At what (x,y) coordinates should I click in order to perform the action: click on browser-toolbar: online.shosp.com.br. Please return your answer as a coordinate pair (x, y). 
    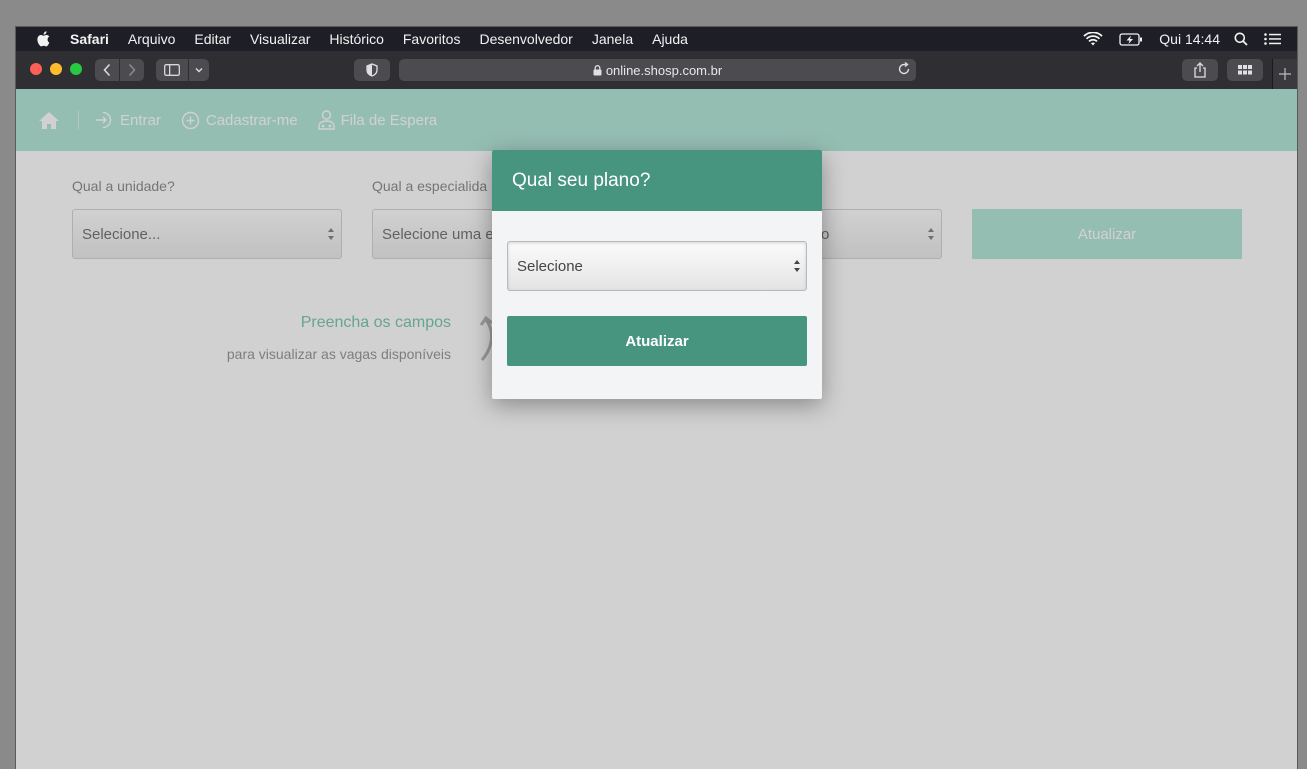
    Looking at the image, I should click on (656, 70).